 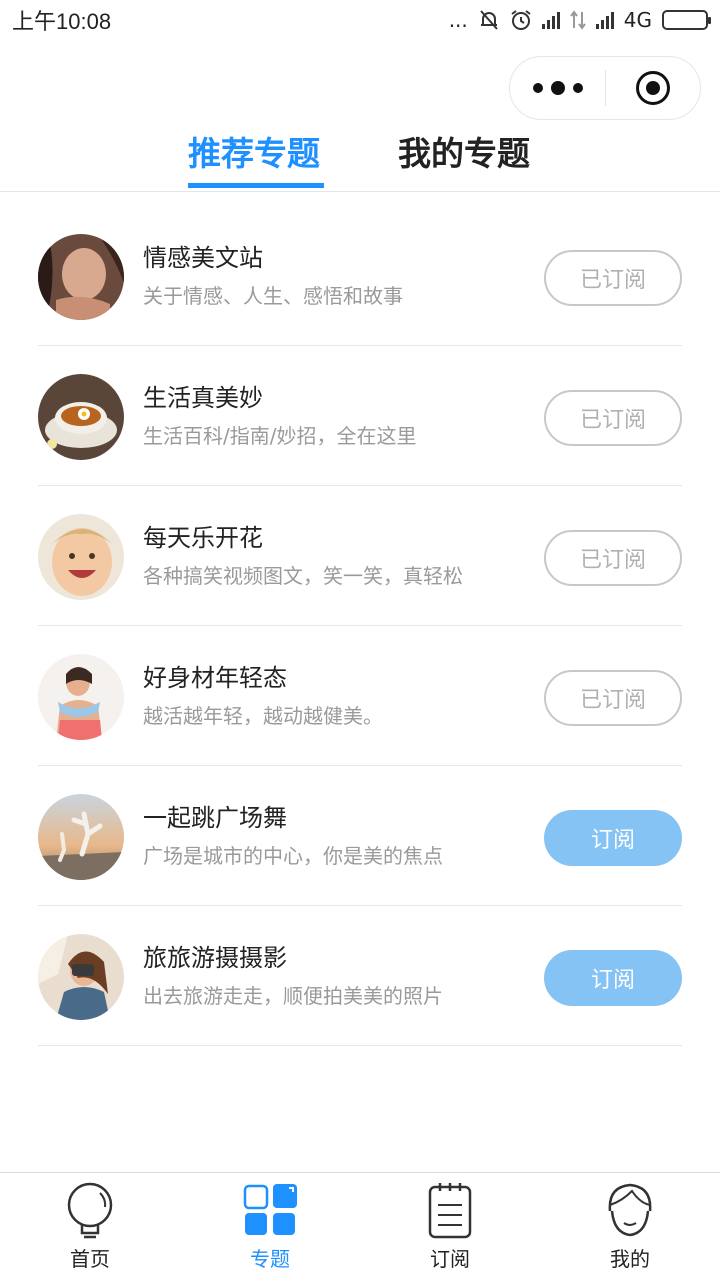 I want to click on topic-title: 生活真美妙, so click(x=203, y=398).